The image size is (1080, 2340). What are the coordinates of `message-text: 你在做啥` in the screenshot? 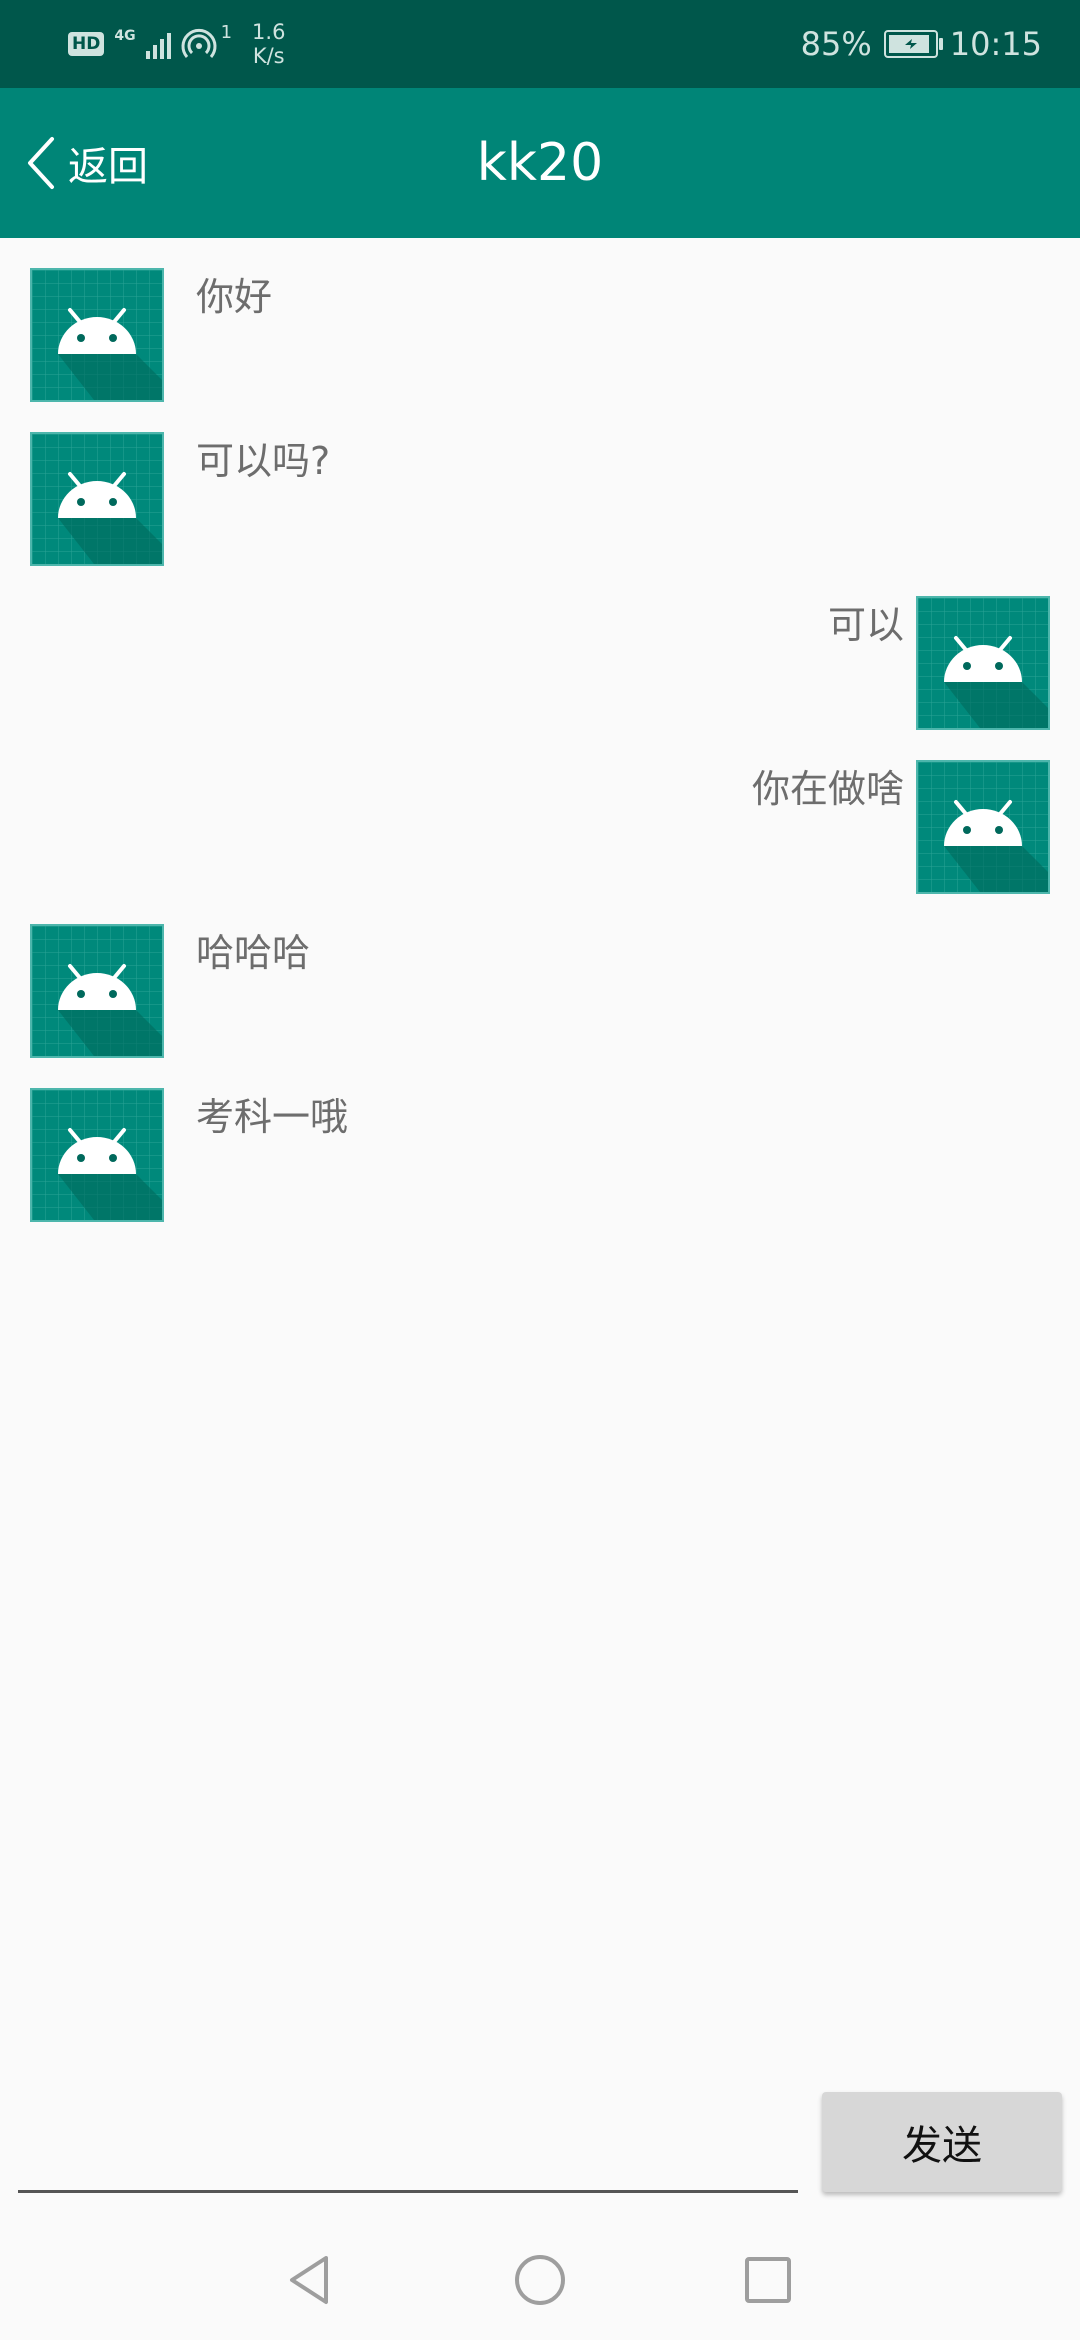 It's located at (827, 789).